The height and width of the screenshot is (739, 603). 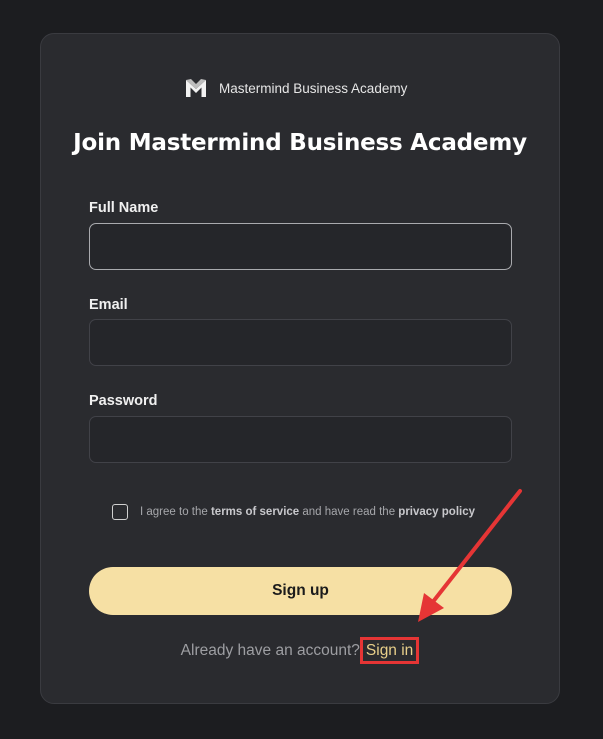 I want to click on brand-name: Mastermind Business Academy, so click(x=313, y=88).